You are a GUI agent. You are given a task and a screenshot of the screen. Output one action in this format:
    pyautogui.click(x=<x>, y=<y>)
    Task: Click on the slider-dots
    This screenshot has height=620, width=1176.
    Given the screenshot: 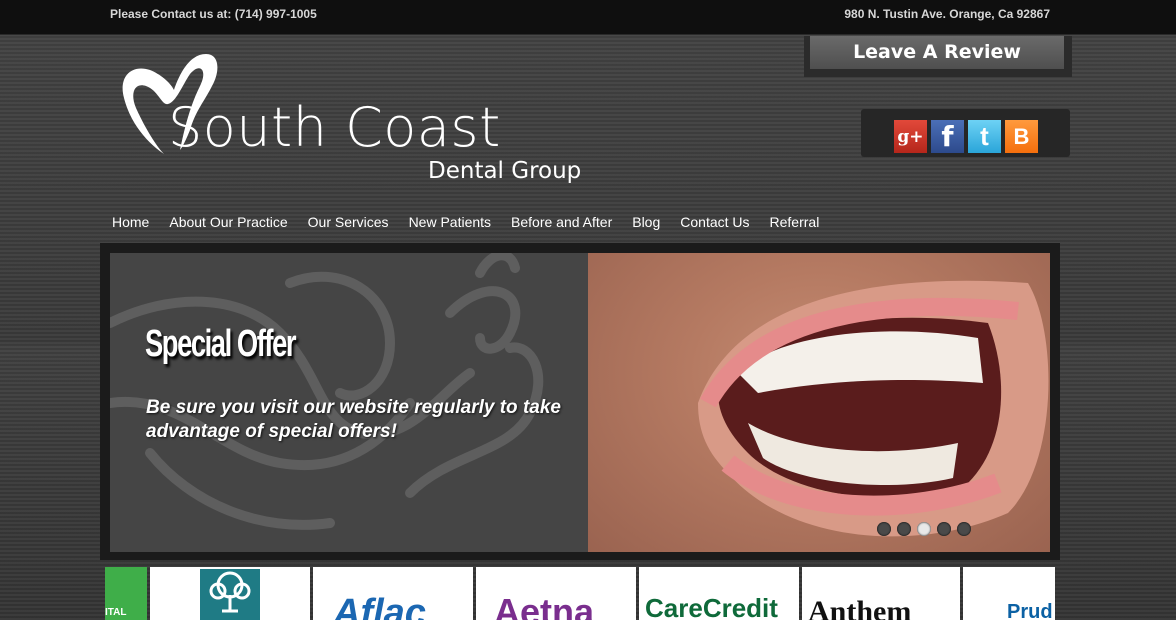 What is the action you would take?
    pyautogui.click(x=927, y=529)
    